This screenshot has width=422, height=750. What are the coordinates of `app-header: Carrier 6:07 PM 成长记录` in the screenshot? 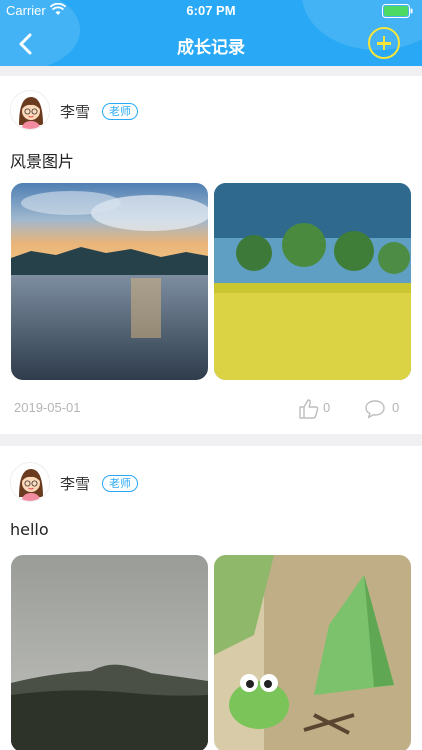 It's located at (211, 33).